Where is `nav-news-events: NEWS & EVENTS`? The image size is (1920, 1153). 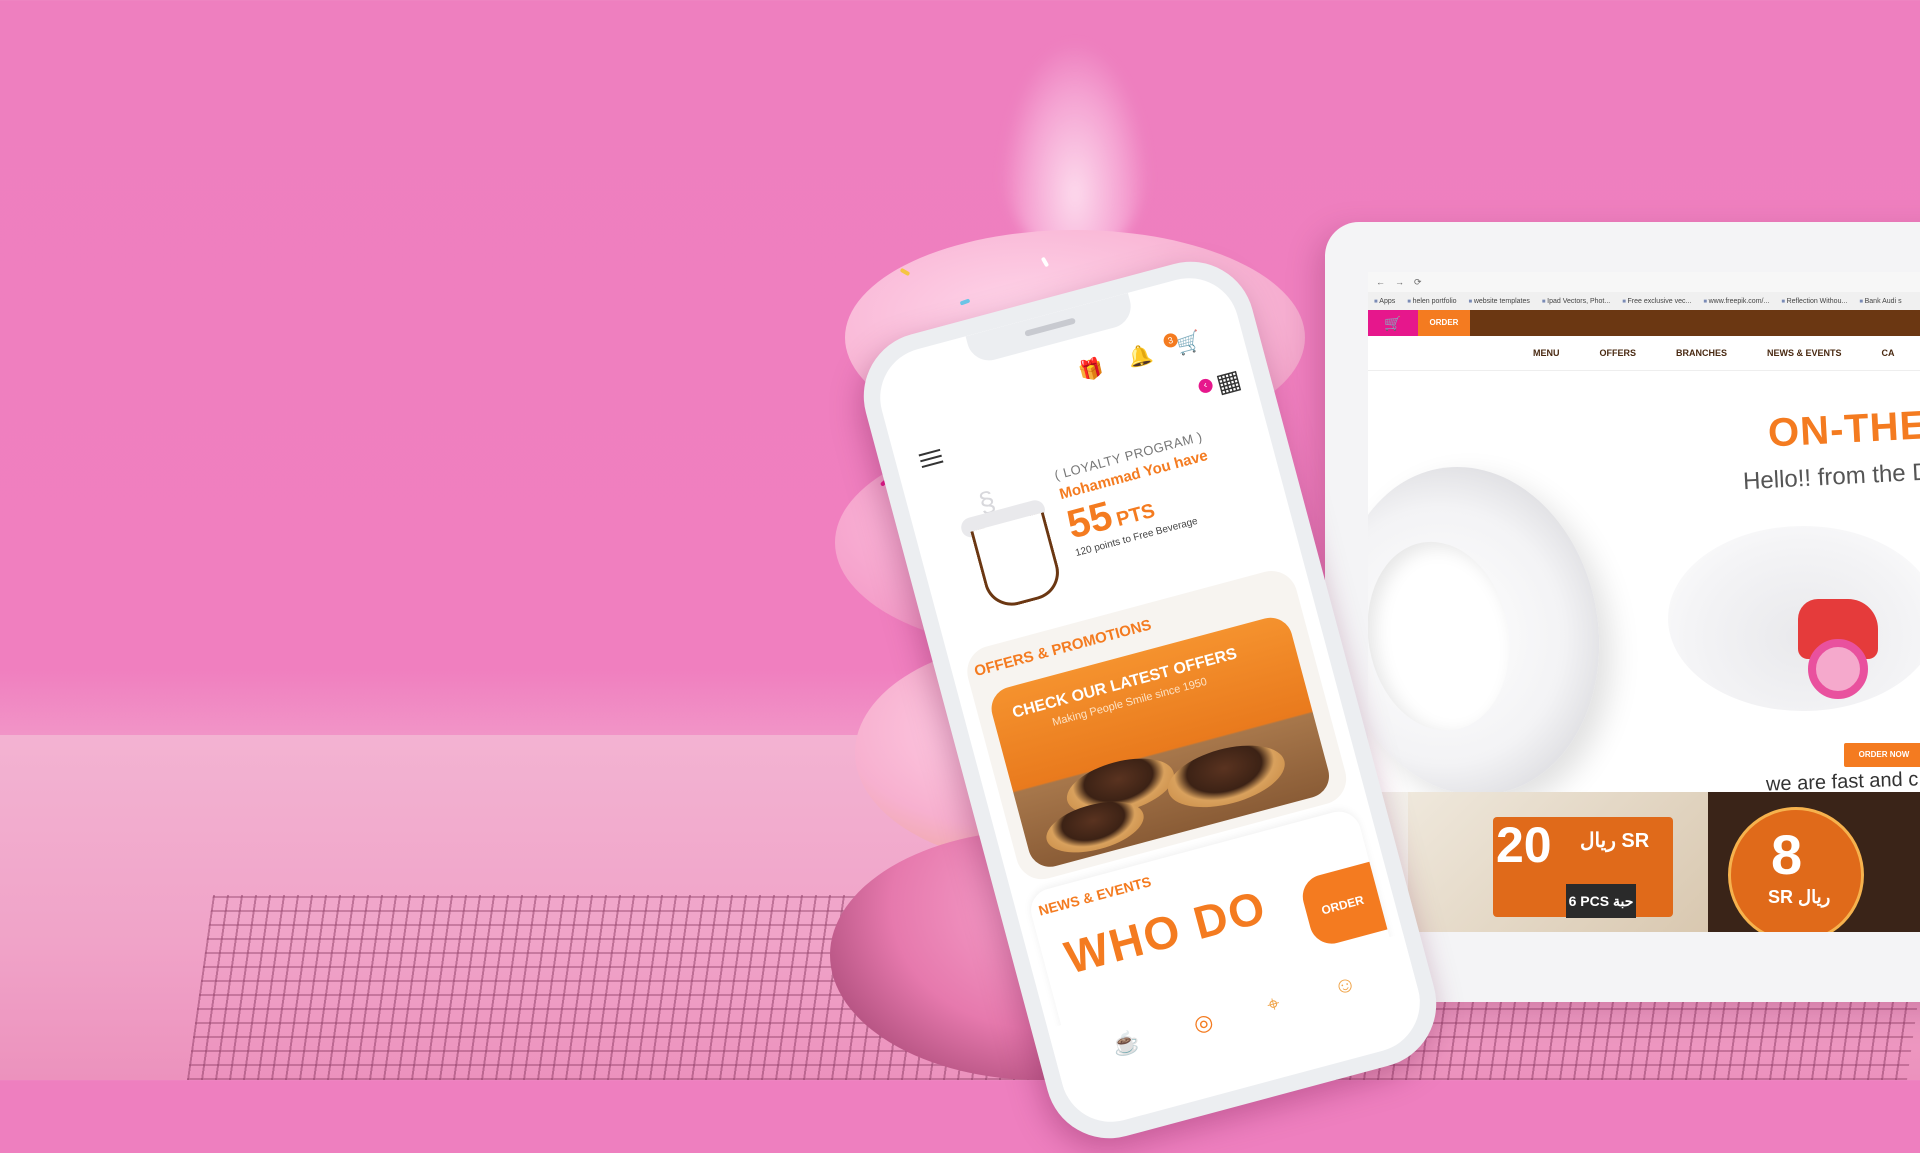 nav-news-events: NEWS & EVENTS is located at coordinates (1804, 353).